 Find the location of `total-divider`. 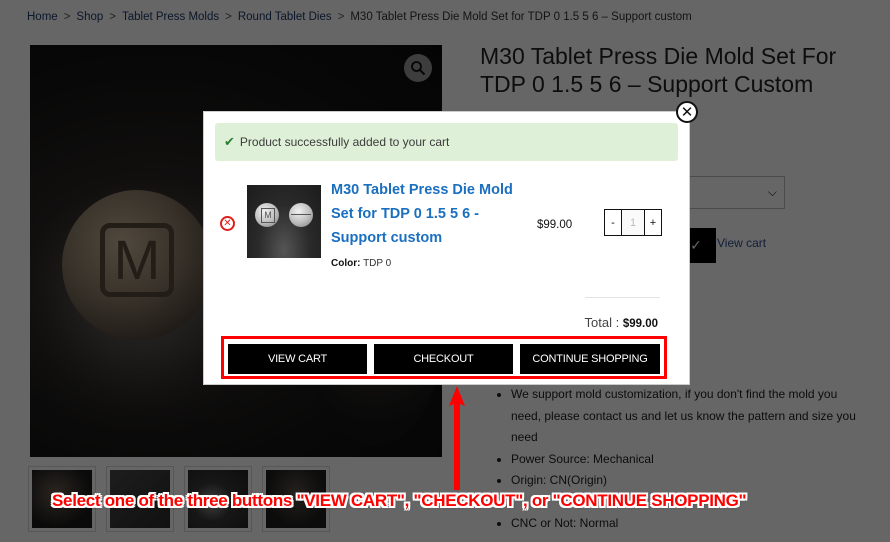

total-divider is located at coordinates (622, 297).